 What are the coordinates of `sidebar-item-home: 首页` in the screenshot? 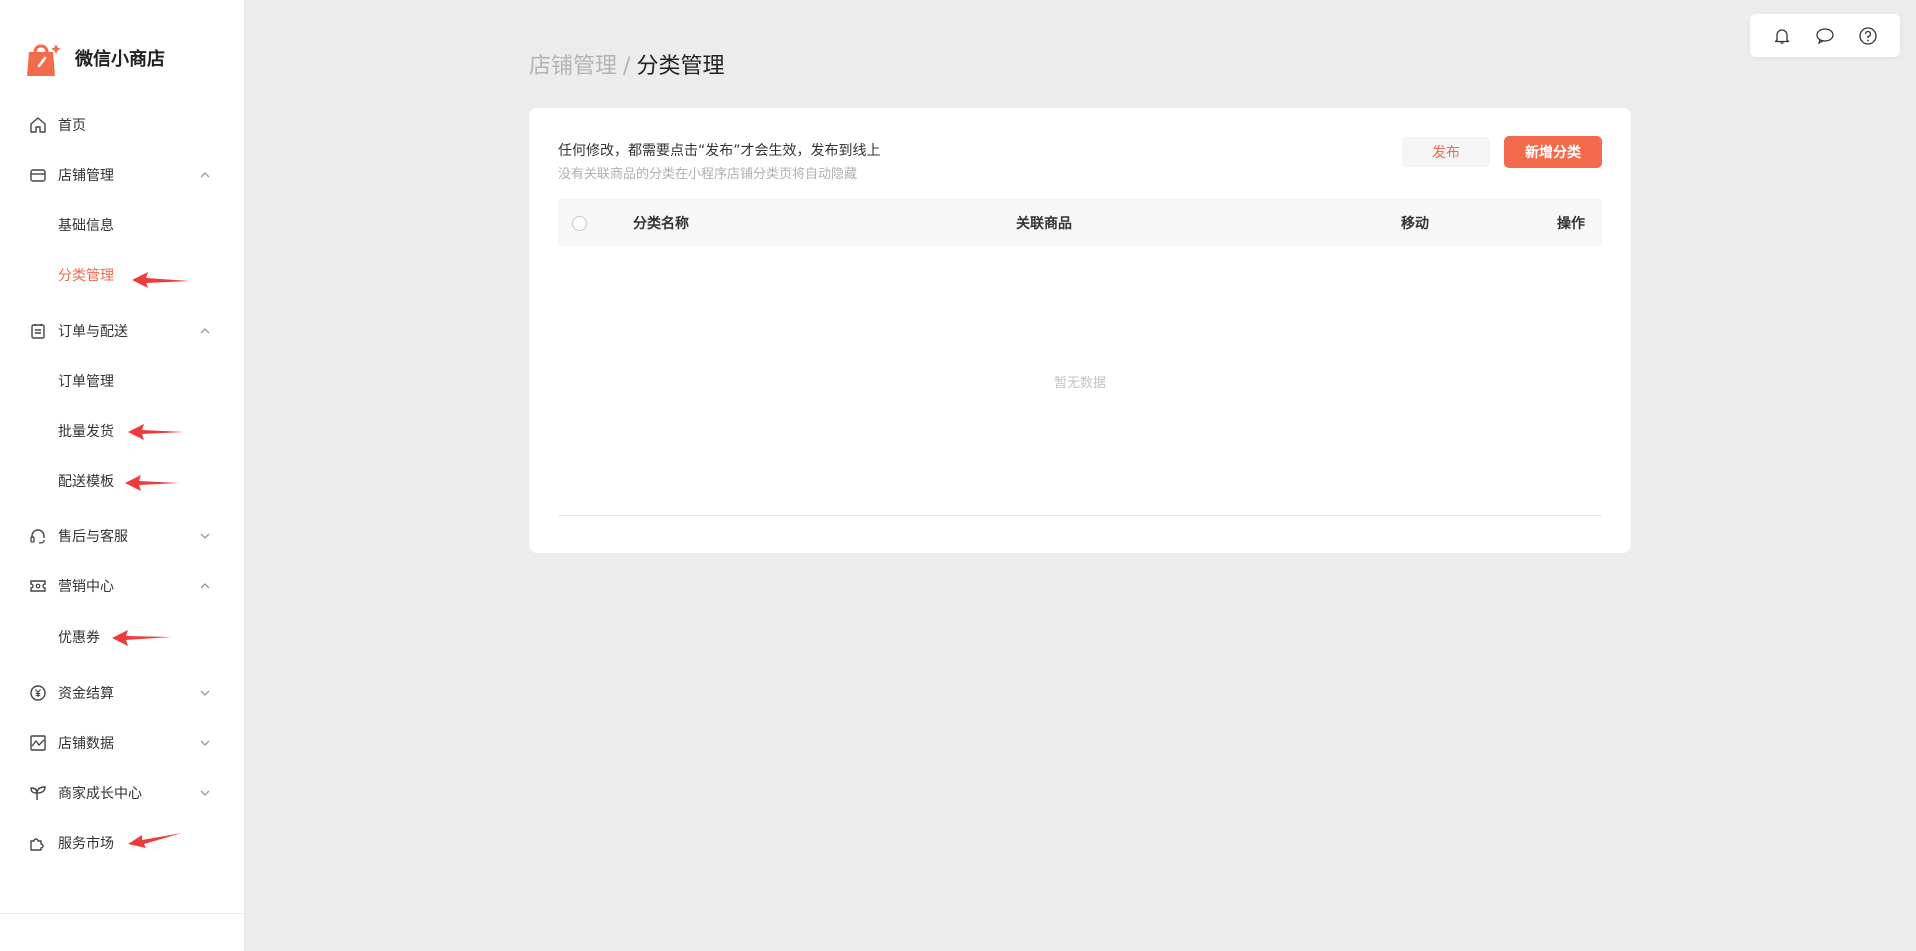 It's located at (122, 125).